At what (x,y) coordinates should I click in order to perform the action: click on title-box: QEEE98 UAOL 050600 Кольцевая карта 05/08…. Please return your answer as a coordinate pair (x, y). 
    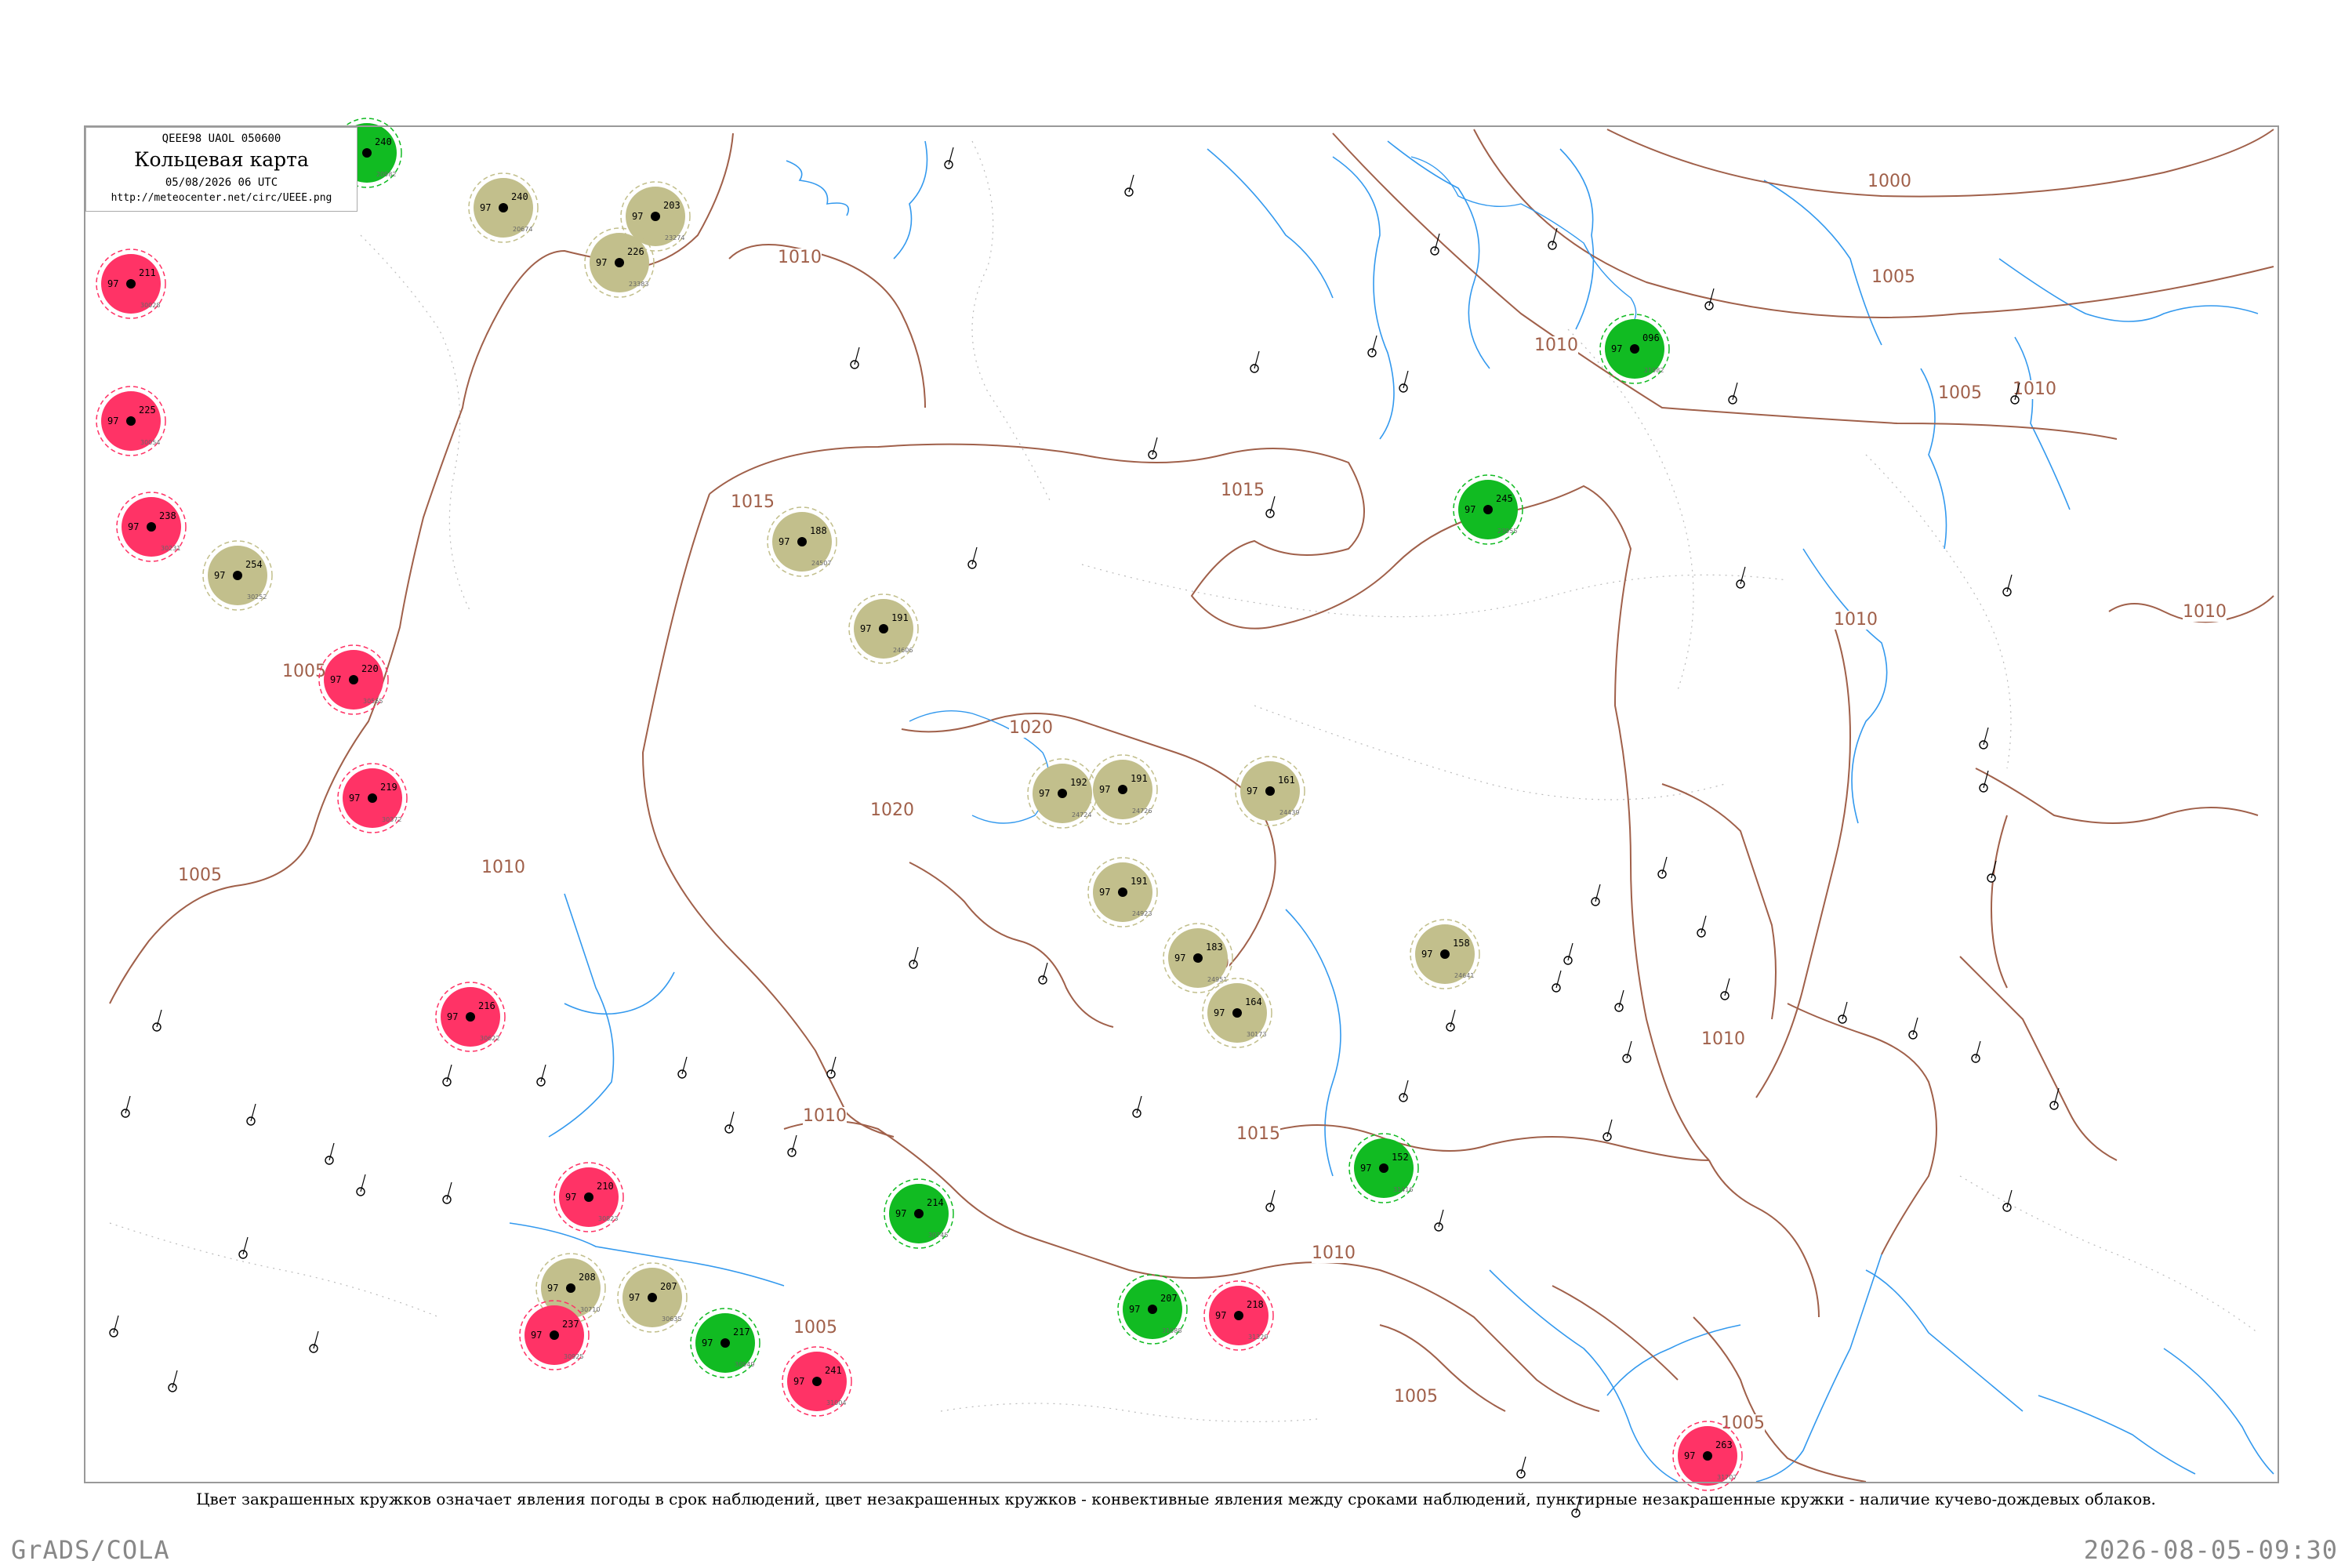
    Looking at the image, I should click on (221, 169).